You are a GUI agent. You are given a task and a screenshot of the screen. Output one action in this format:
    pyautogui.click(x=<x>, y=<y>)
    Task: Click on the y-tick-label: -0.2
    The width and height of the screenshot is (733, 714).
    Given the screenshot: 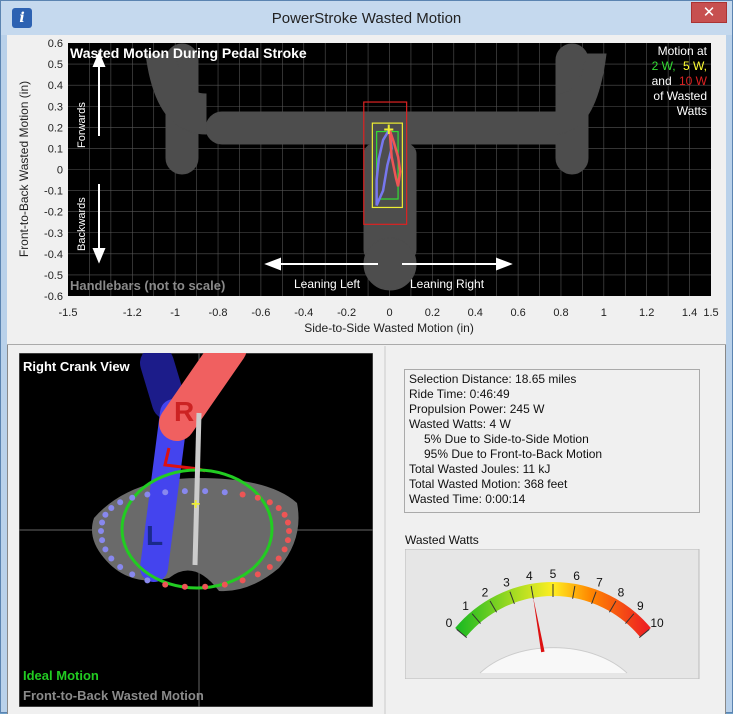 What is the action you would take?
    pyautogui.click(x=53, y=213)
    